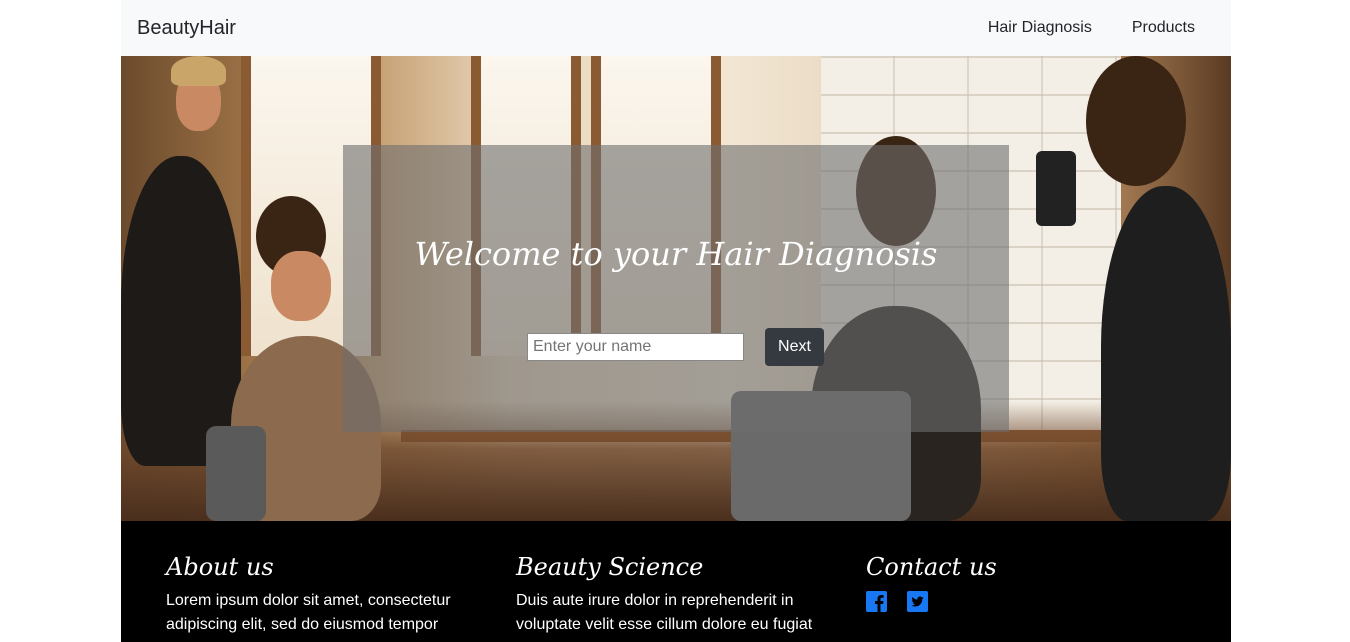  I want to click on twitter-icon, so click(917, 601).